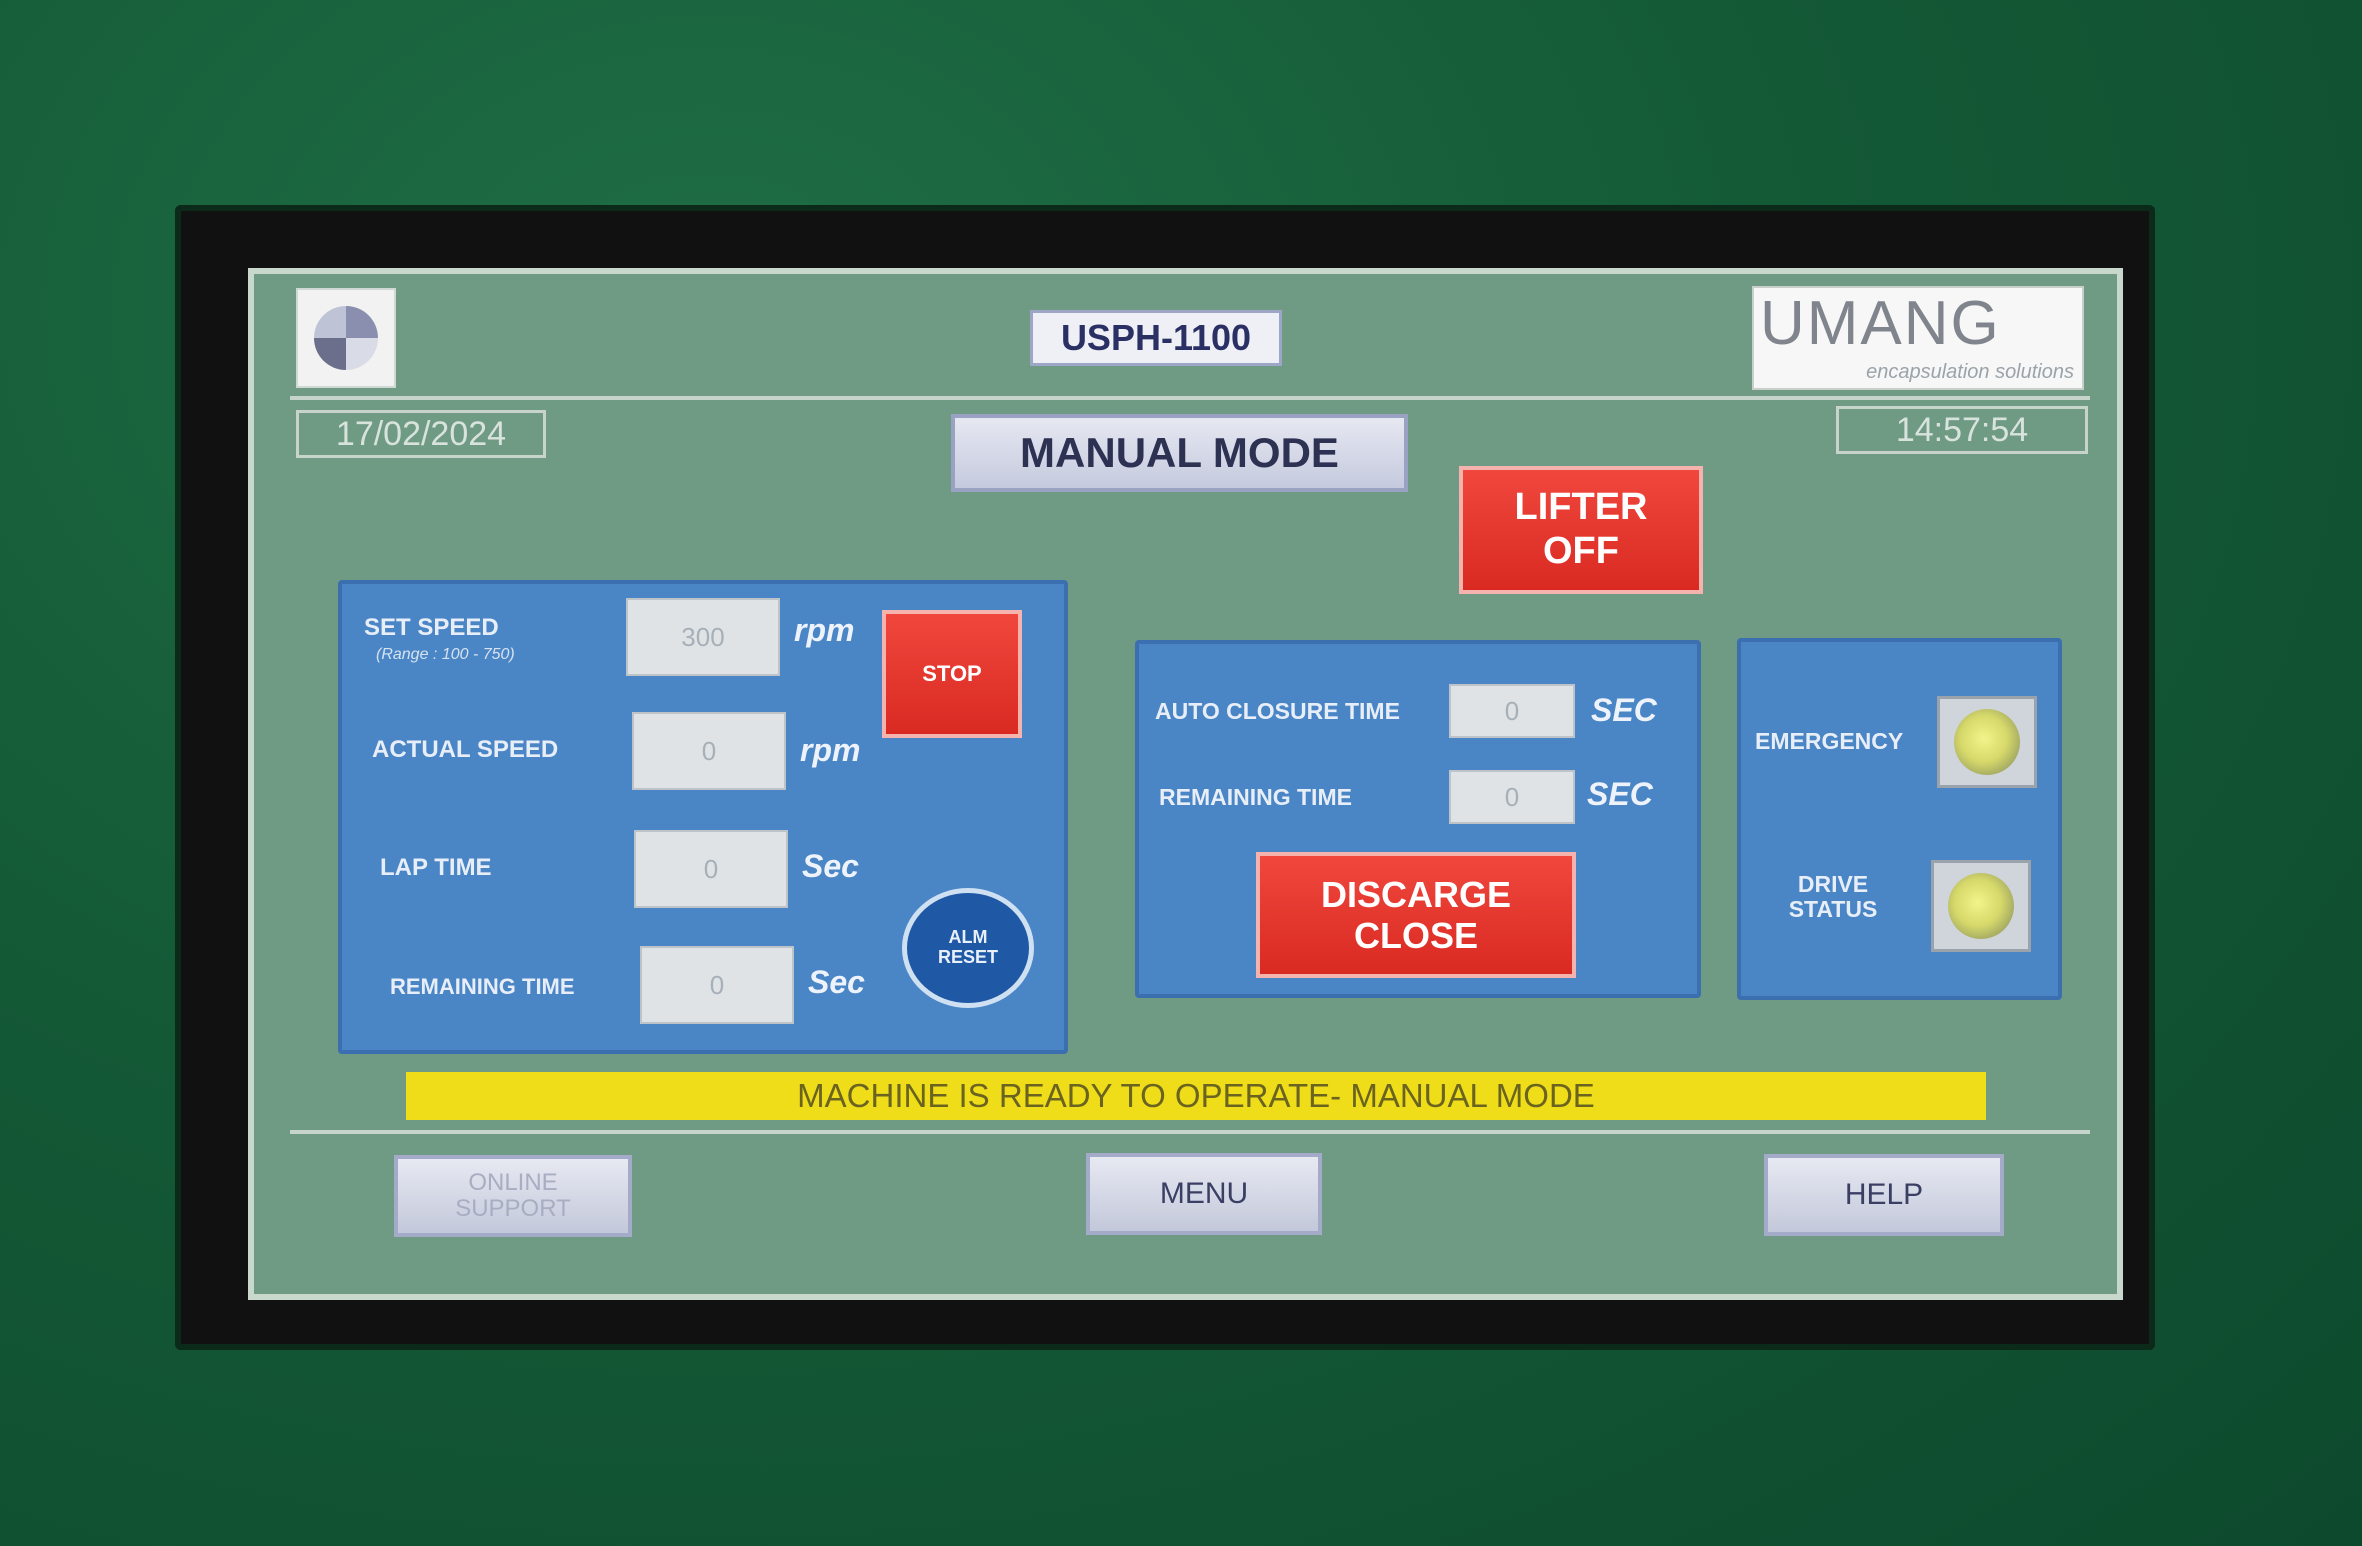 The image size is (2362, 1546). I want to click on status-message-bar: MACHINE IS READY TO OPERATE- MANUAL MODE, so click(1196, 1096).